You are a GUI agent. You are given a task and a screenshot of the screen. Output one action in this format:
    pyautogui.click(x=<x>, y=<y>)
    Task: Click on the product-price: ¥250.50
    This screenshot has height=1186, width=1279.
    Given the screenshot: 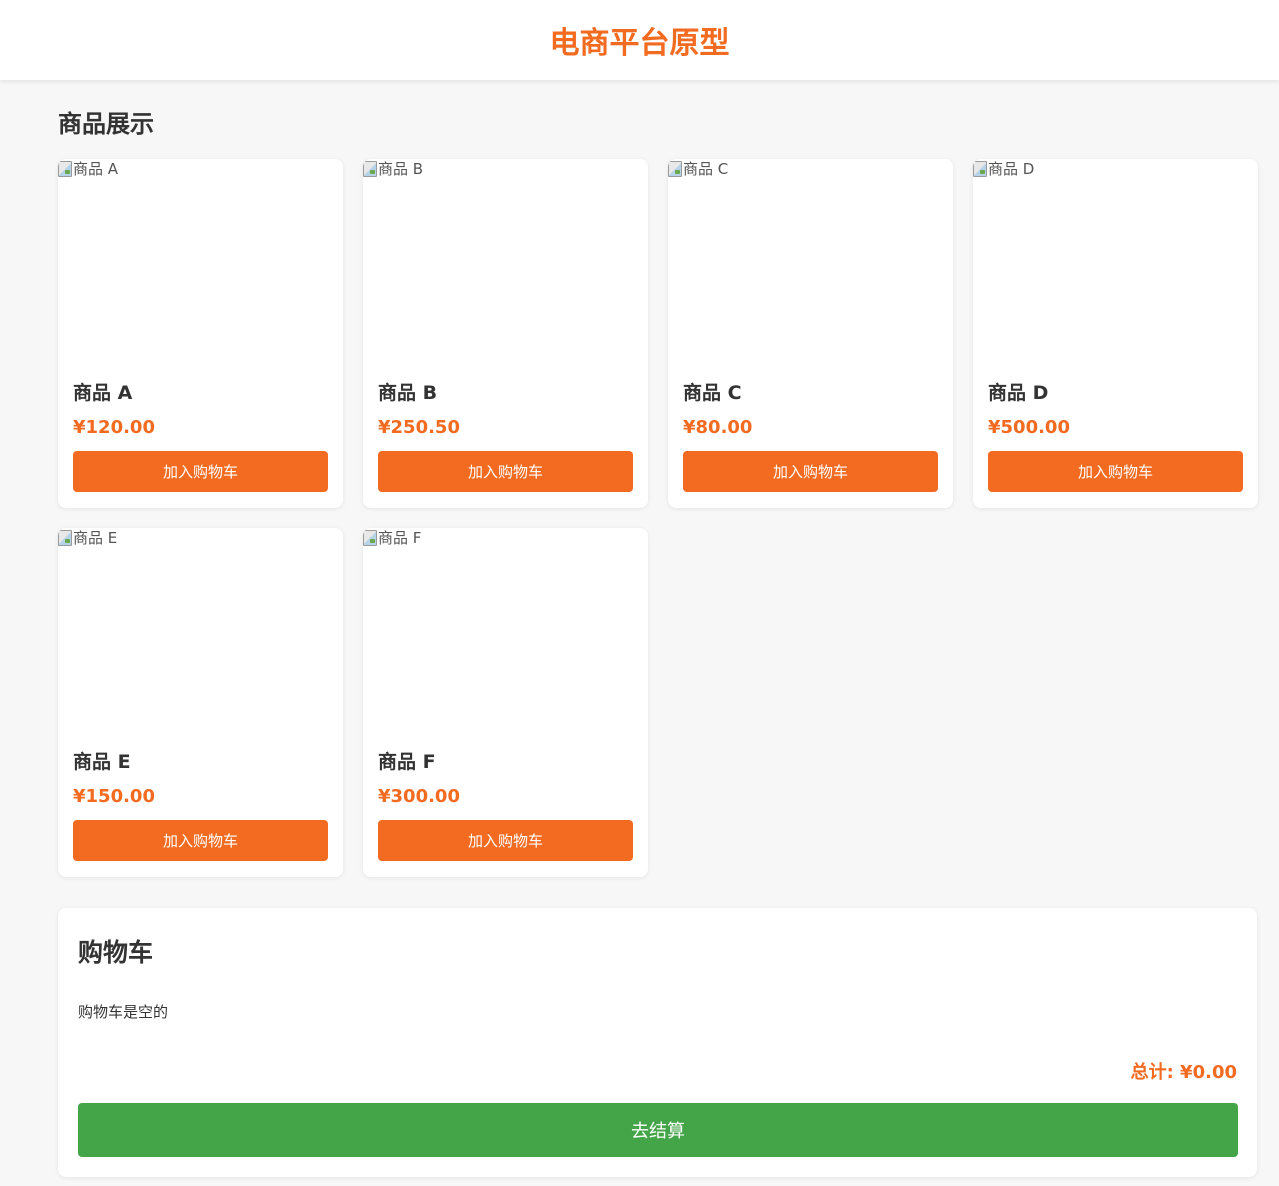 What is the action you would take?
    pyautogui.click(x=419, y=427)
    